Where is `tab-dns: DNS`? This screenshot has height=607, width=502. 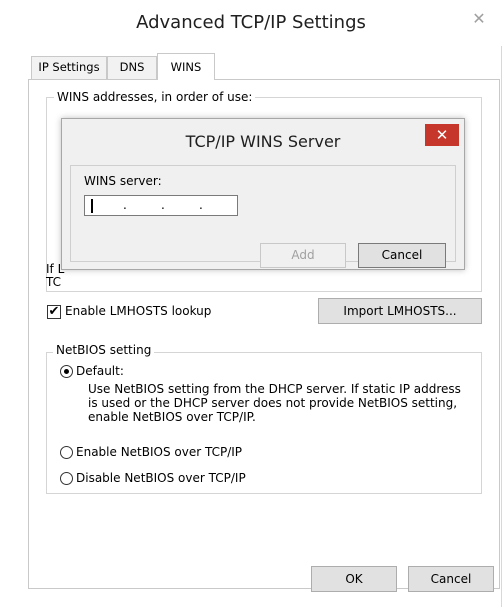
tab-dns: DNS is located at coordinates (132, 67).